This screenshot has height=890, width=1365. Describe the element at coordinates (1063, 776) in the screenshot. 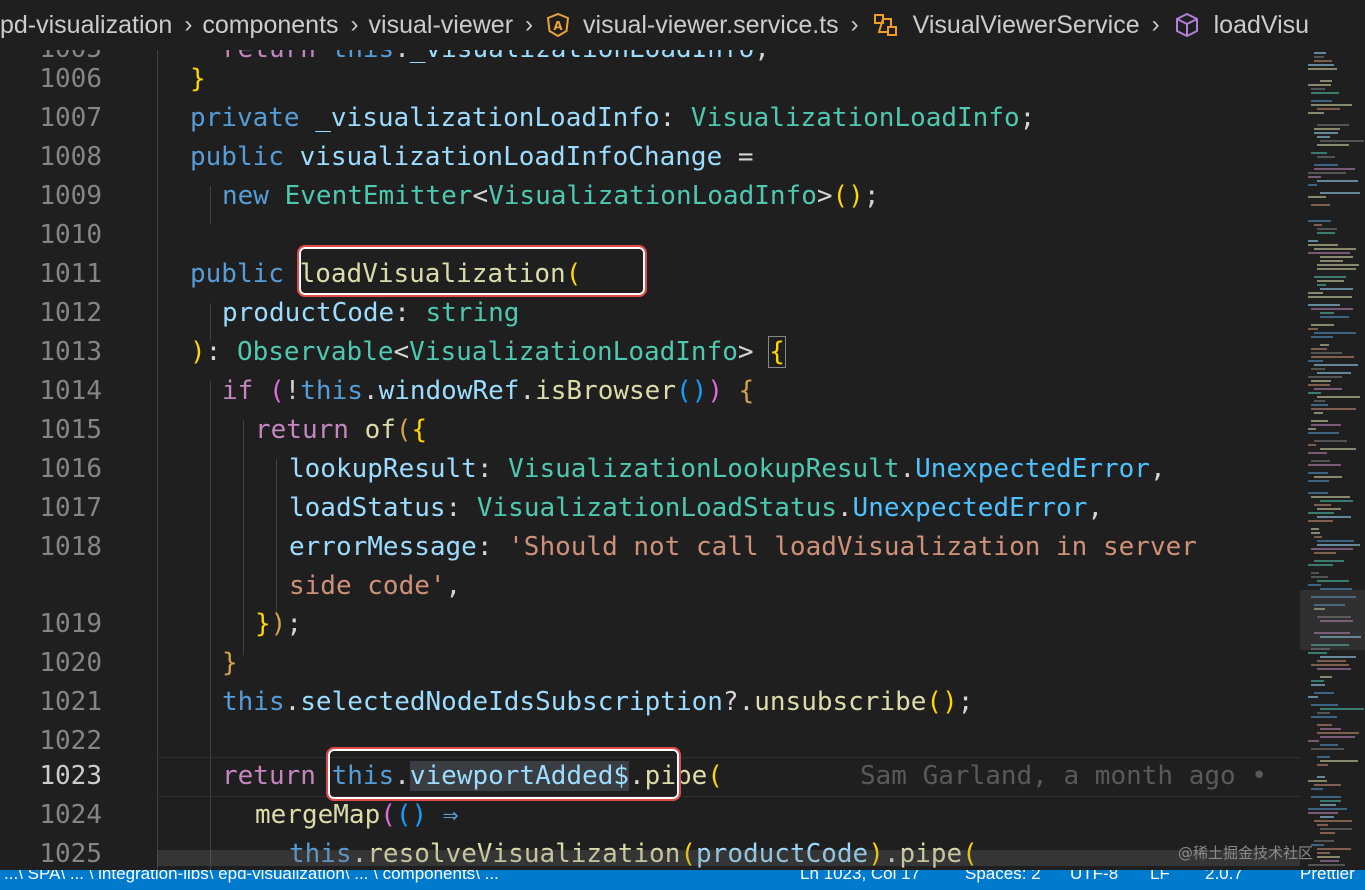

I see `git-blame-annotation: Sam Garland, a month ago •` at that location.